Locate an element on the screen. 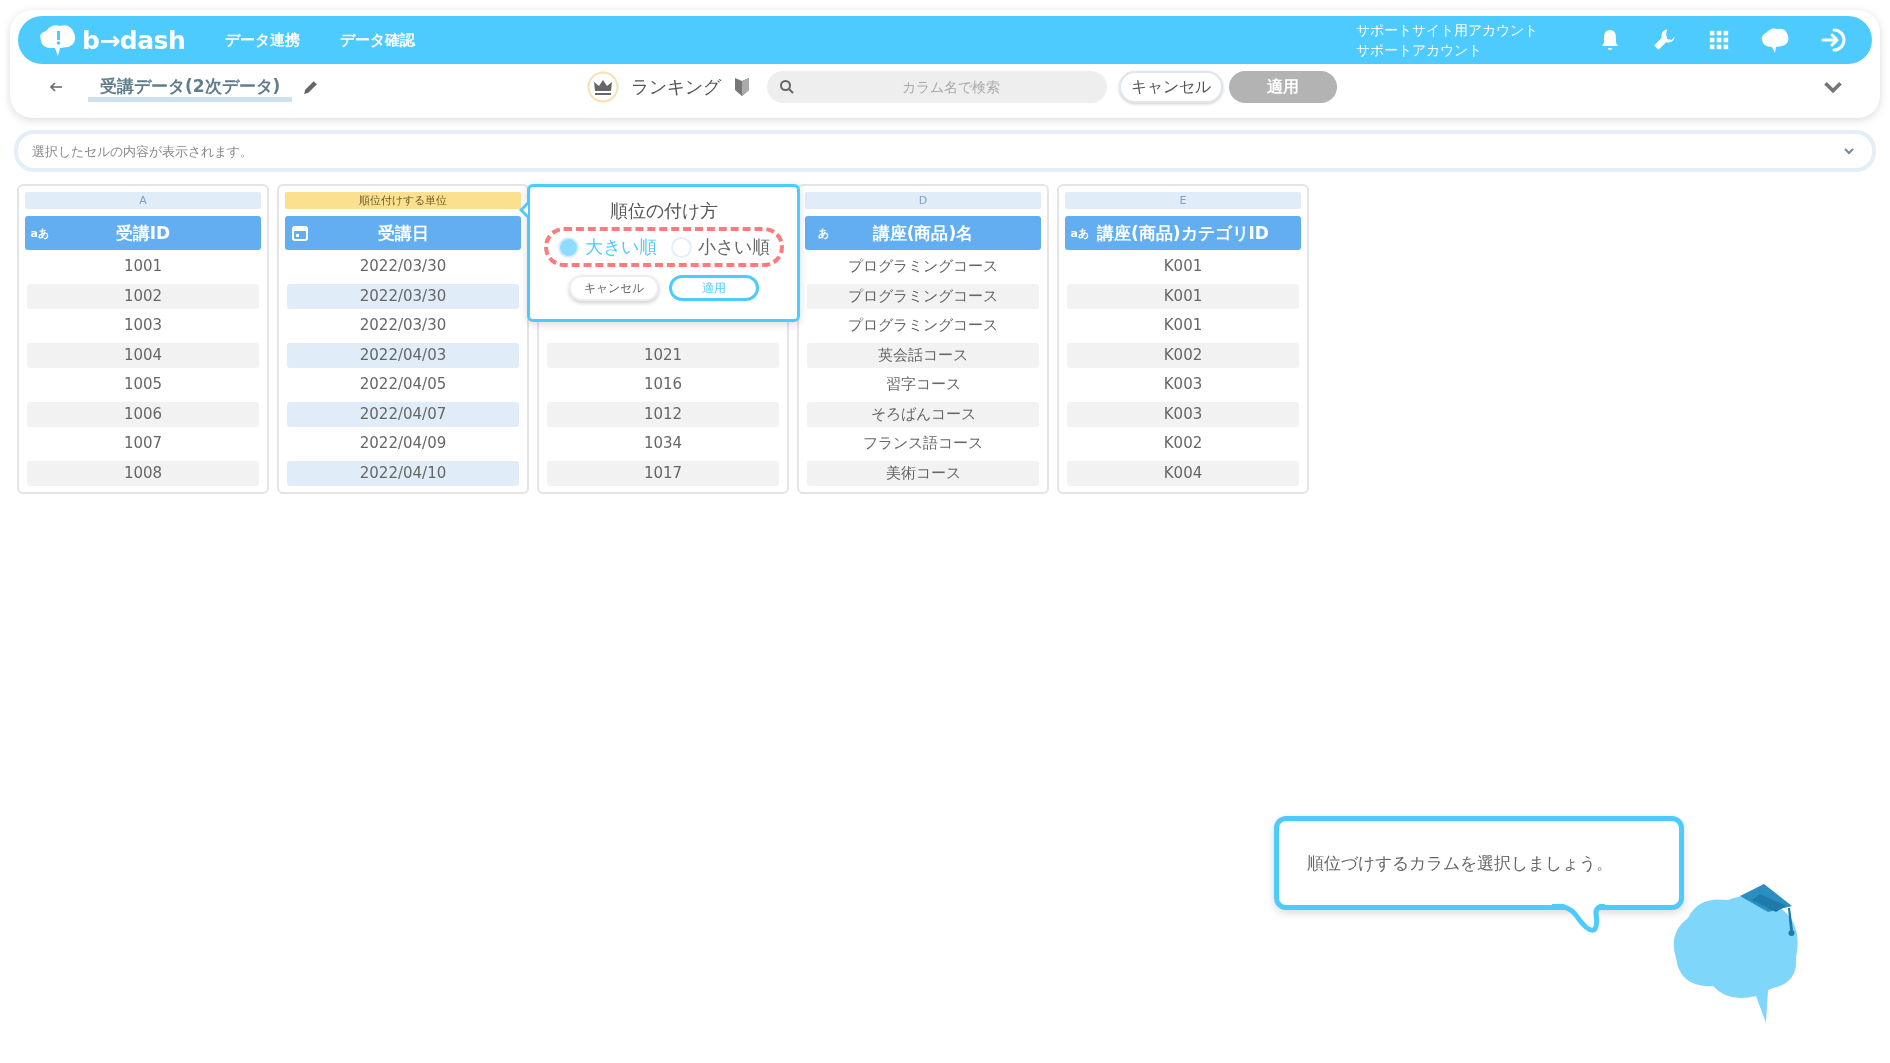  table-cell: 1004 is located at coordinates (143, 355).